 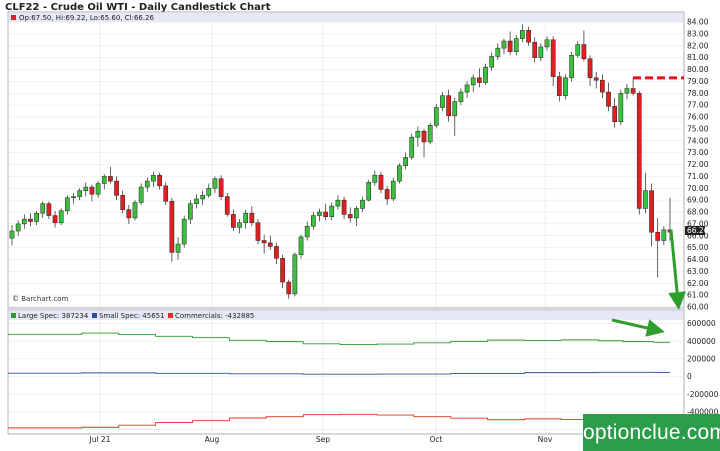 I want to click on price-tick-label: 69.00, so click(x=698, y=200).